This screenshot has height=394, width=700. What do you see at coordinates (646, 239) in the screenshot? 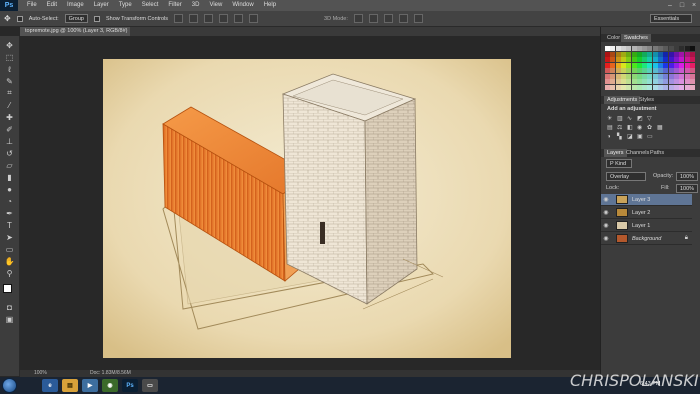
I see `layer-row: ◉ Background 🔒︎` at bounding box center [646, 239].